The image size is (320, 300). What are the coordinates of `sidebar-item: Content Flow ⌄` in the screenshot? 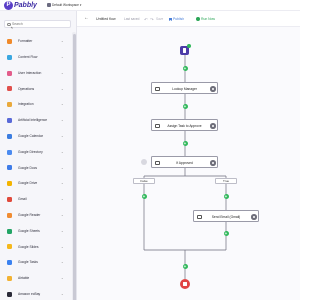 It's located at (36, 58).